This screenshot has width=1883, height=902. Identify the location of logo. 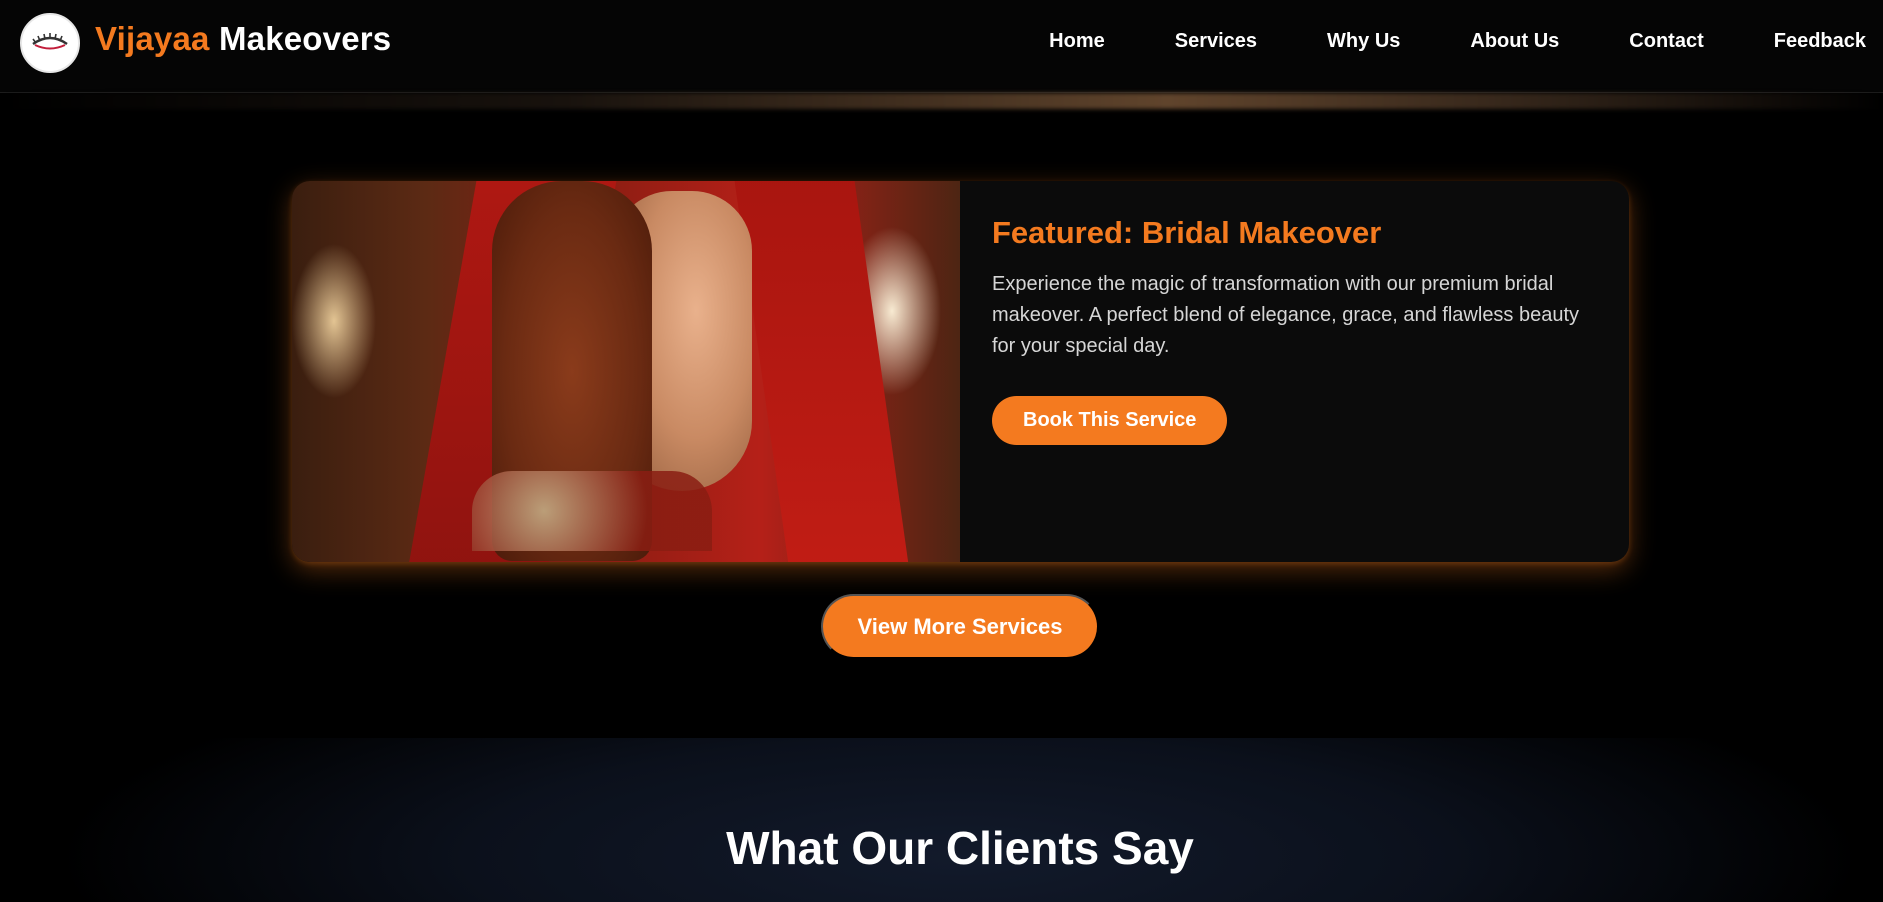
(50, 43).